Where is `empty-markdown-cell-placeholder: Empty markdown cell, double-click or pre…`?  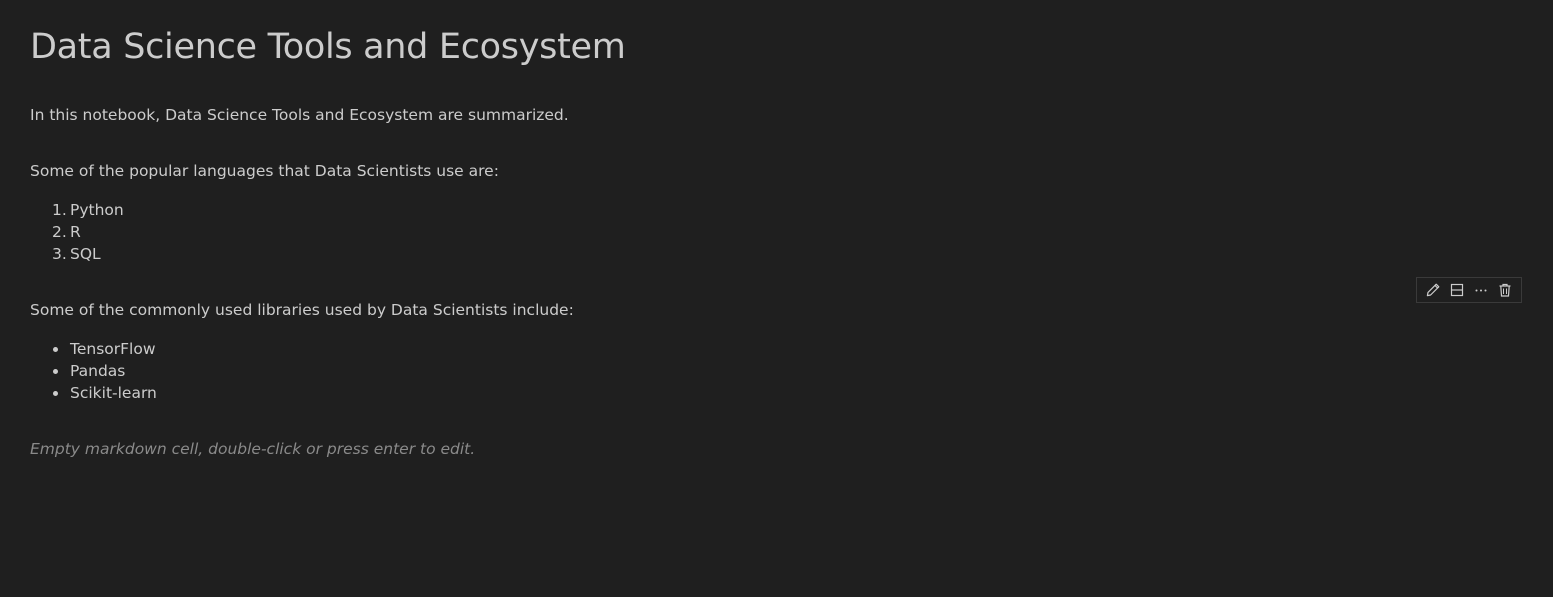
empty-markdown-cell-placeholder: Empty markdown cell, double-click or pre… is located at coordinates (252, 449).